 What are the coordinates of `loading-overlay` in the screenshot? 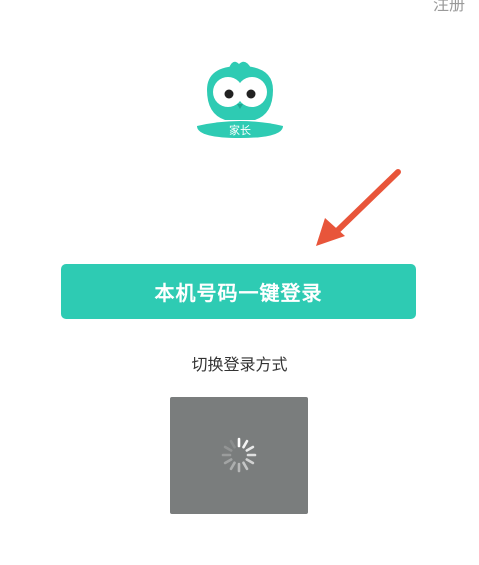 It's located at (239, 455).